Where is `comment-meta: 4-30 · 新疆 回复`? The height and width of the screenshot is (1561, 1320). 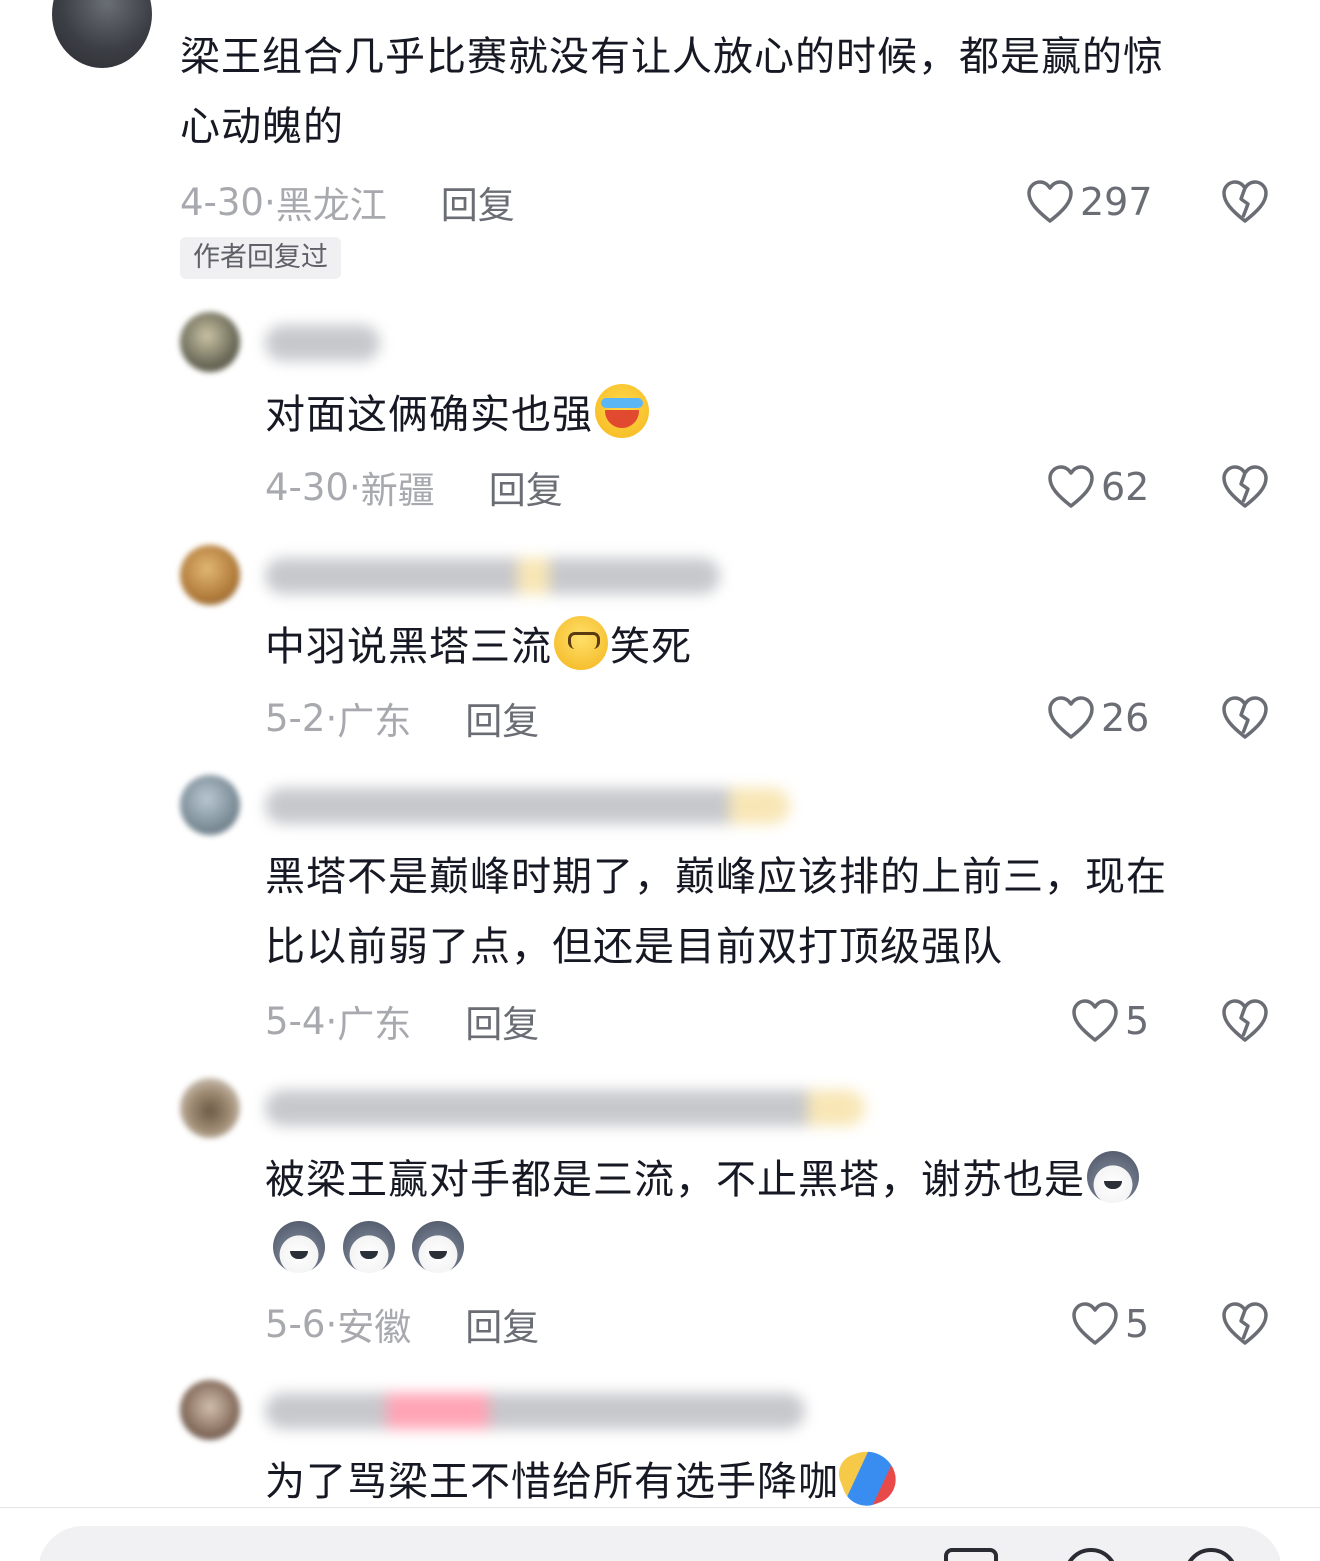
comment-meta: 4-30 · 新疆 回复 is located at coordinates (414, 487).